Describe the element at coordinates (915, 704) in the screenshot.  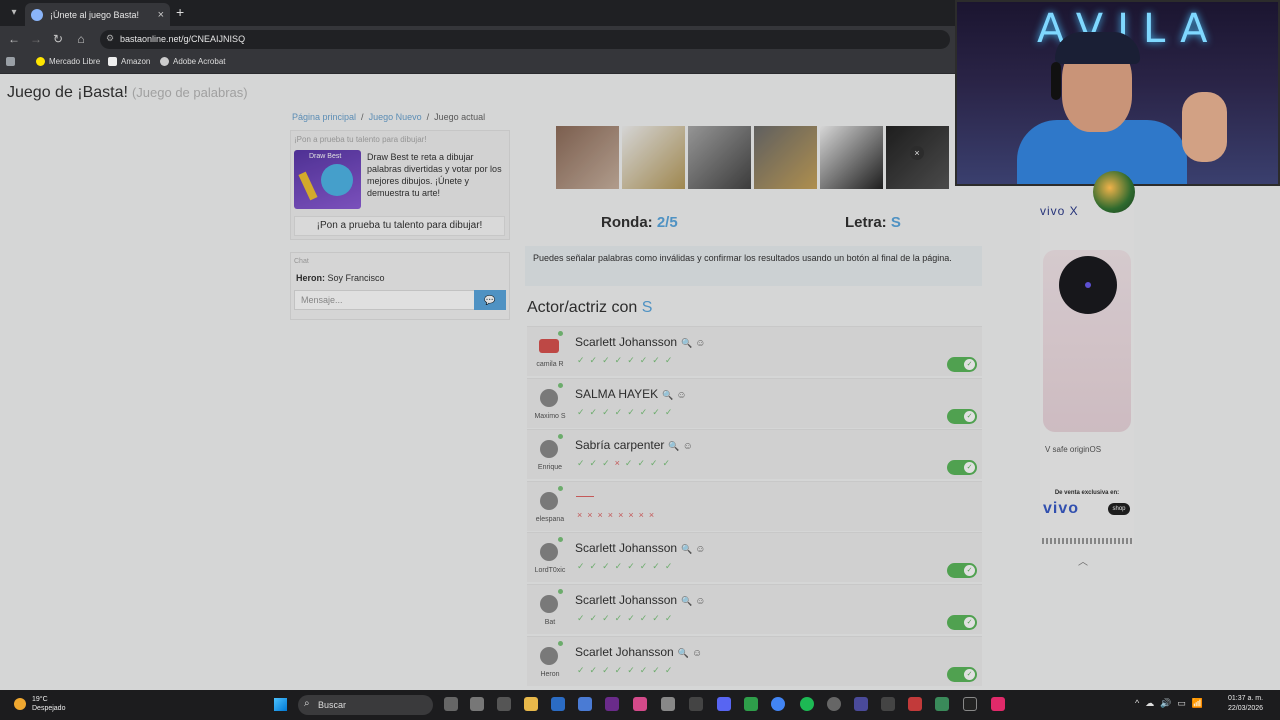
I see `tf-app-icon` at that location.